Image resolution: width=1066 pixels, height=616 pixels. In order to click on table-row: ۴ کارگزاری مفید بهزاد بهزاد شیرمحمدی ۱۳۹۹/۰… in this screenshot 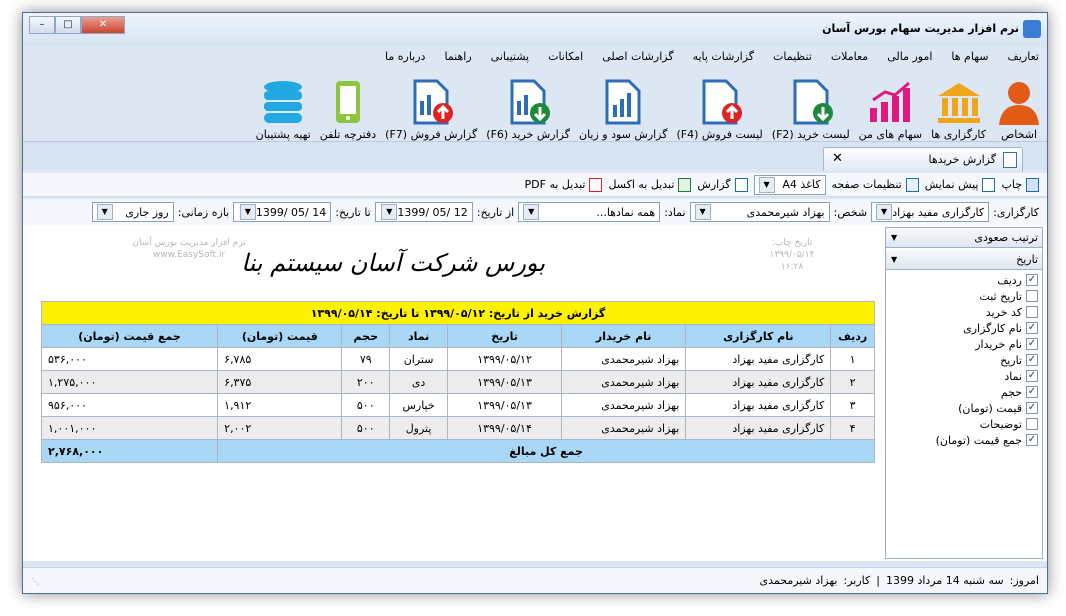, I will do `click(457, 428)`.